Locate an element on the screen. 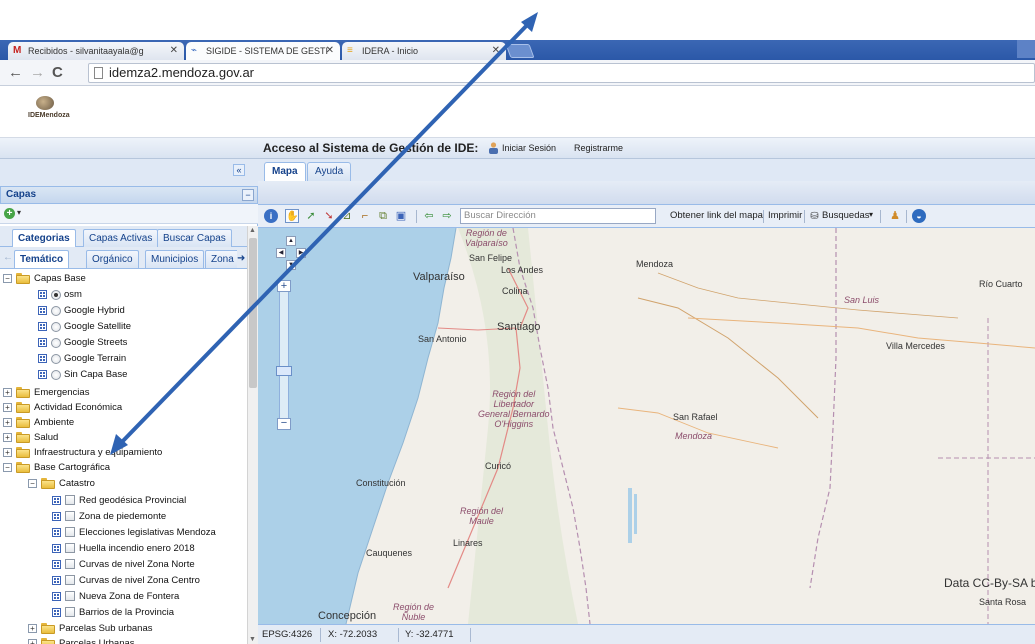 The height and width of the screenshot is (644, 1035). info-icon: i is located at coordinates (271, 216).